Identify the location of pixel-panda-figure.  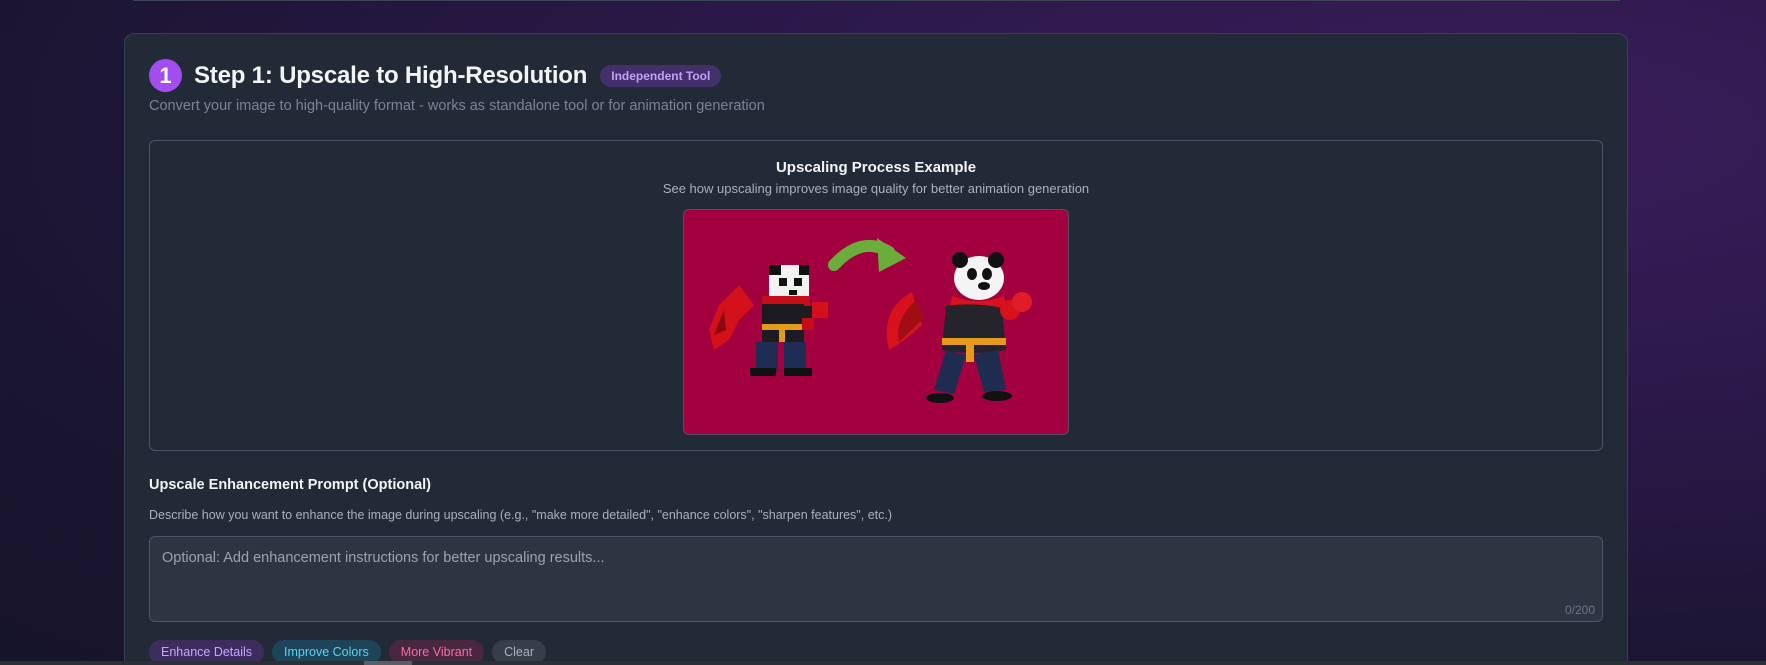
(768, 320).